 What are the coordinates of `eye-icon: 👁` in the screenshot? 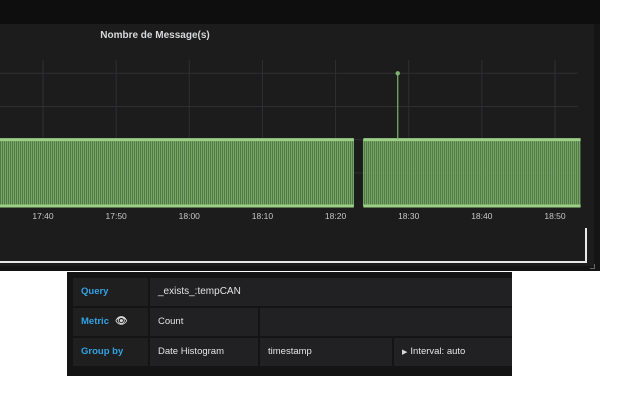 It's located at (121, 321).